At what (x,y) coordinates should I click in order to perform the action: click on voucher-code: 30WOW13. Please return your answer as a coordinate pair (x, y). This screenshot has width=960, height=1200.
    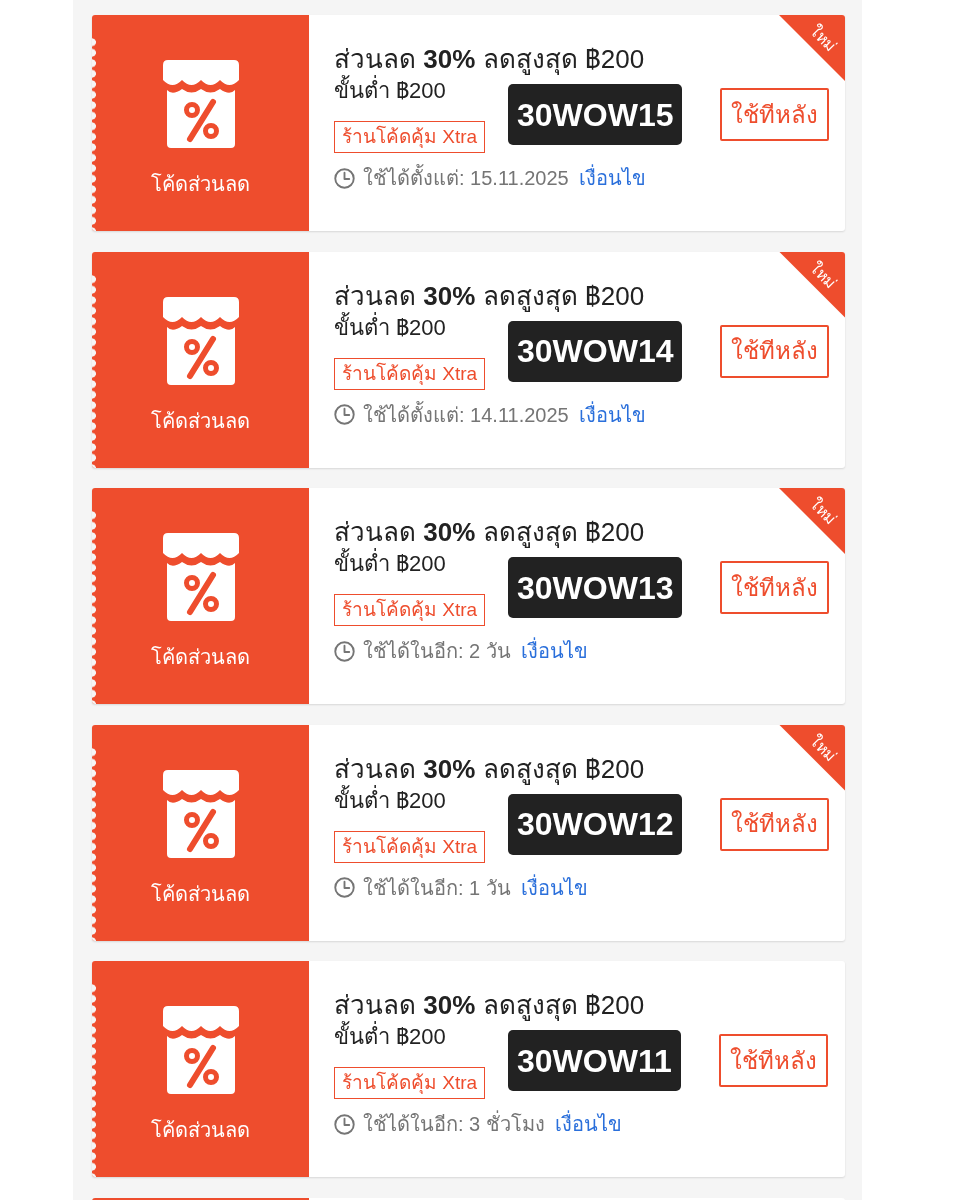
    Looking at the image, I should click on (595, 587).